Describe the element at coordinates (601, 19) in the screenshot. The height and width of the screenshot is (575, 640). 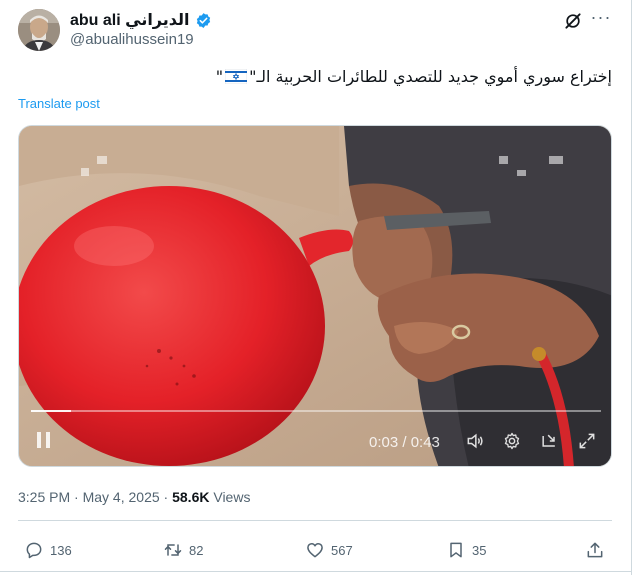
I see `more-options-icon: ···` at that location.